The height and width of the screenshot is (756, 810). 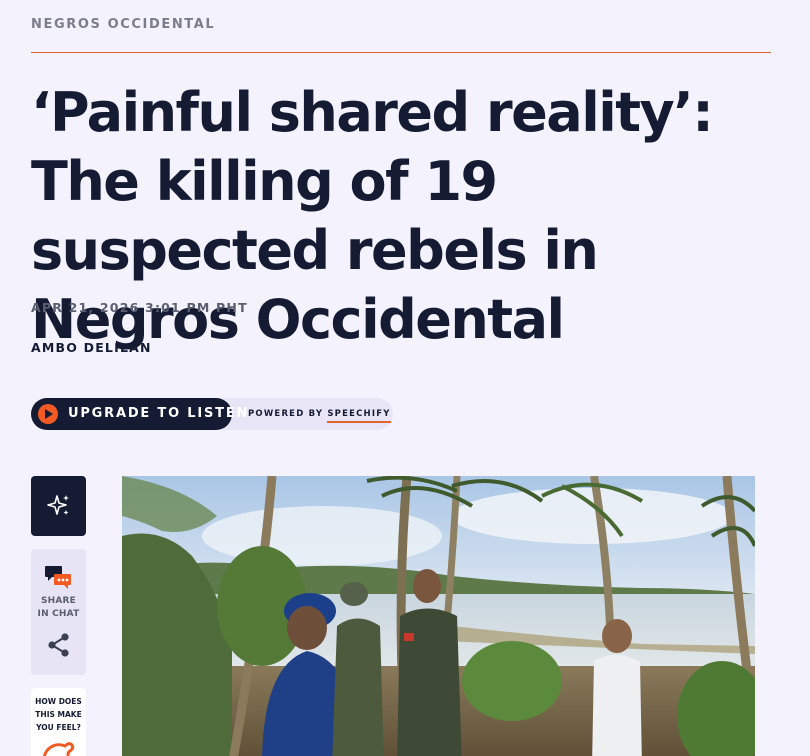 I want to click on sparkle-icon, so click(x=58, y=505).